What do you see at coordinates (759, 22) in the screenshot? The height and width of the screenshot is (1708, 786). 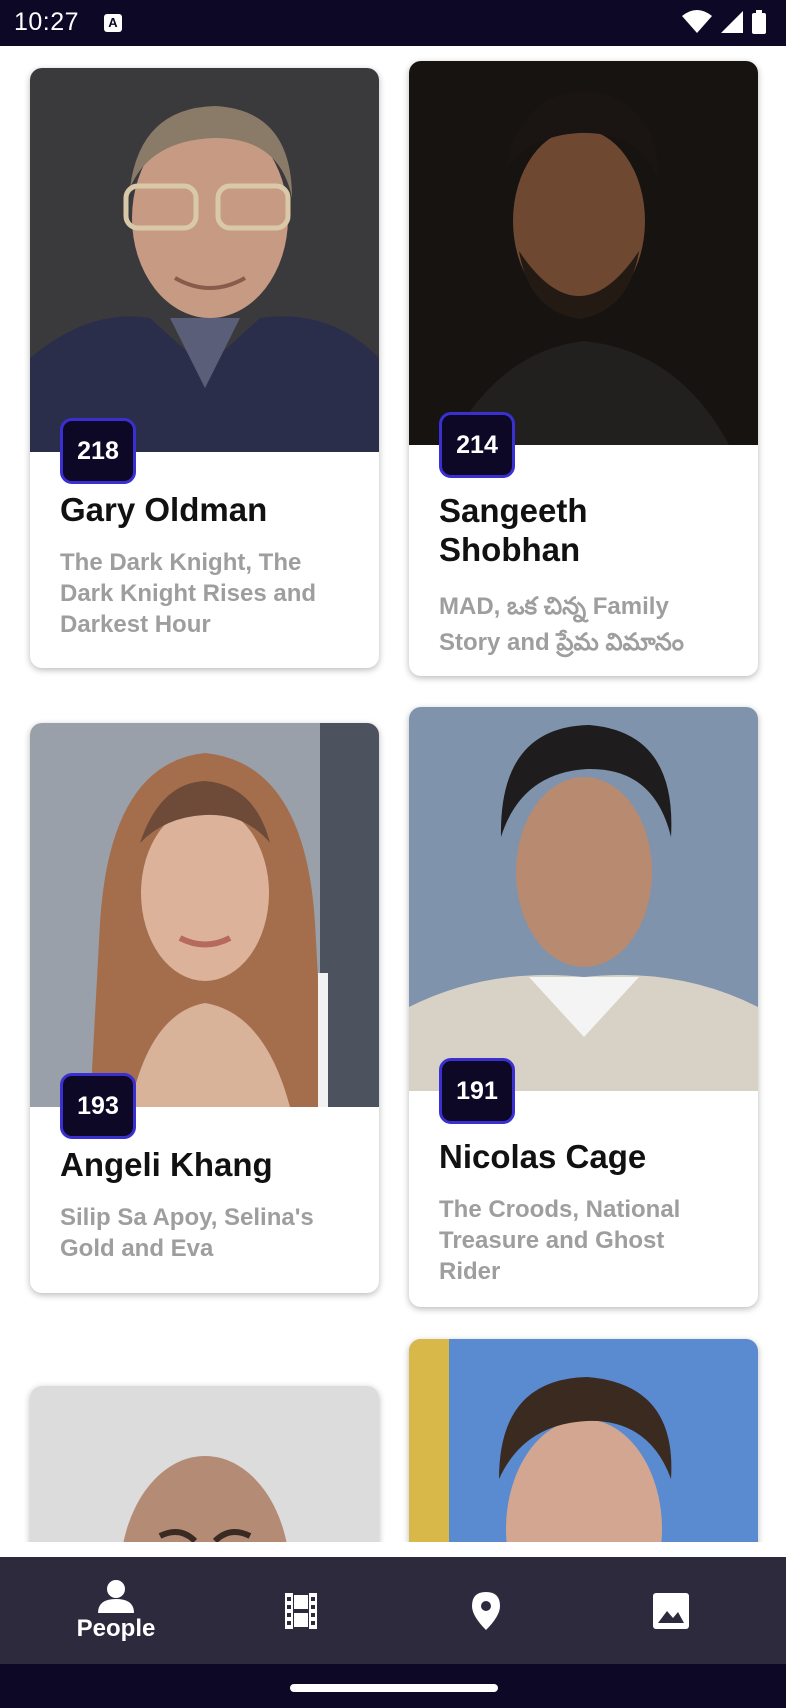 I see `battery-icon` at bounding box center [759, 22].